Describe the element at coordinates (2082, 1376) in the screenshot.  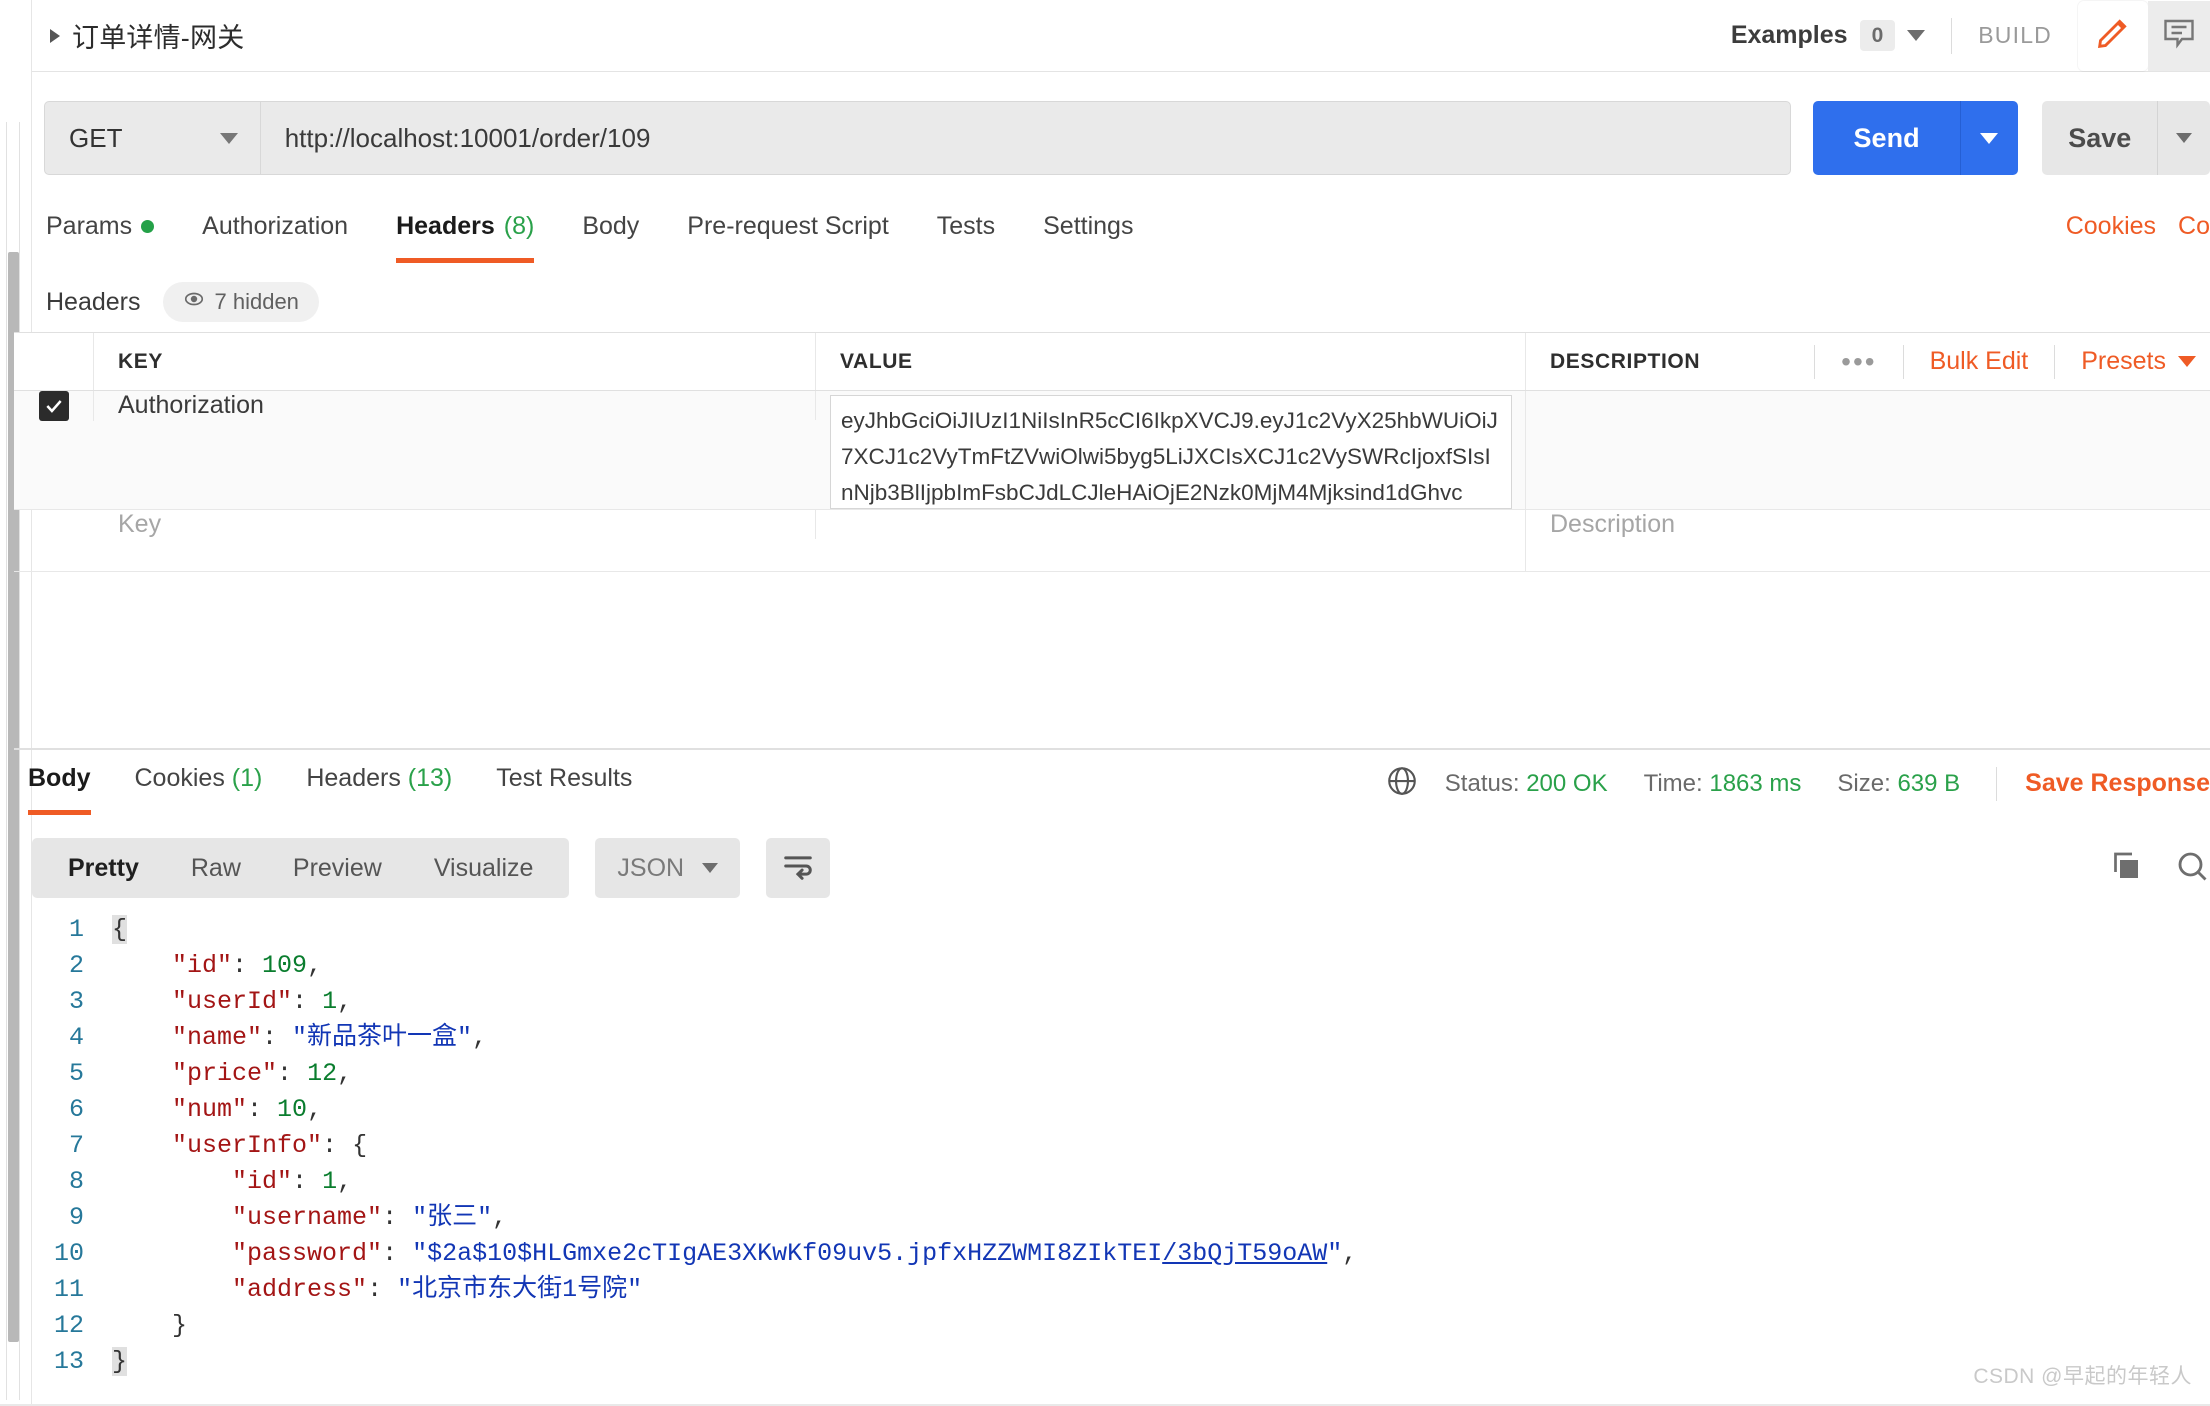
I see `watermark: CSDN @早起的年轻人` at that location.